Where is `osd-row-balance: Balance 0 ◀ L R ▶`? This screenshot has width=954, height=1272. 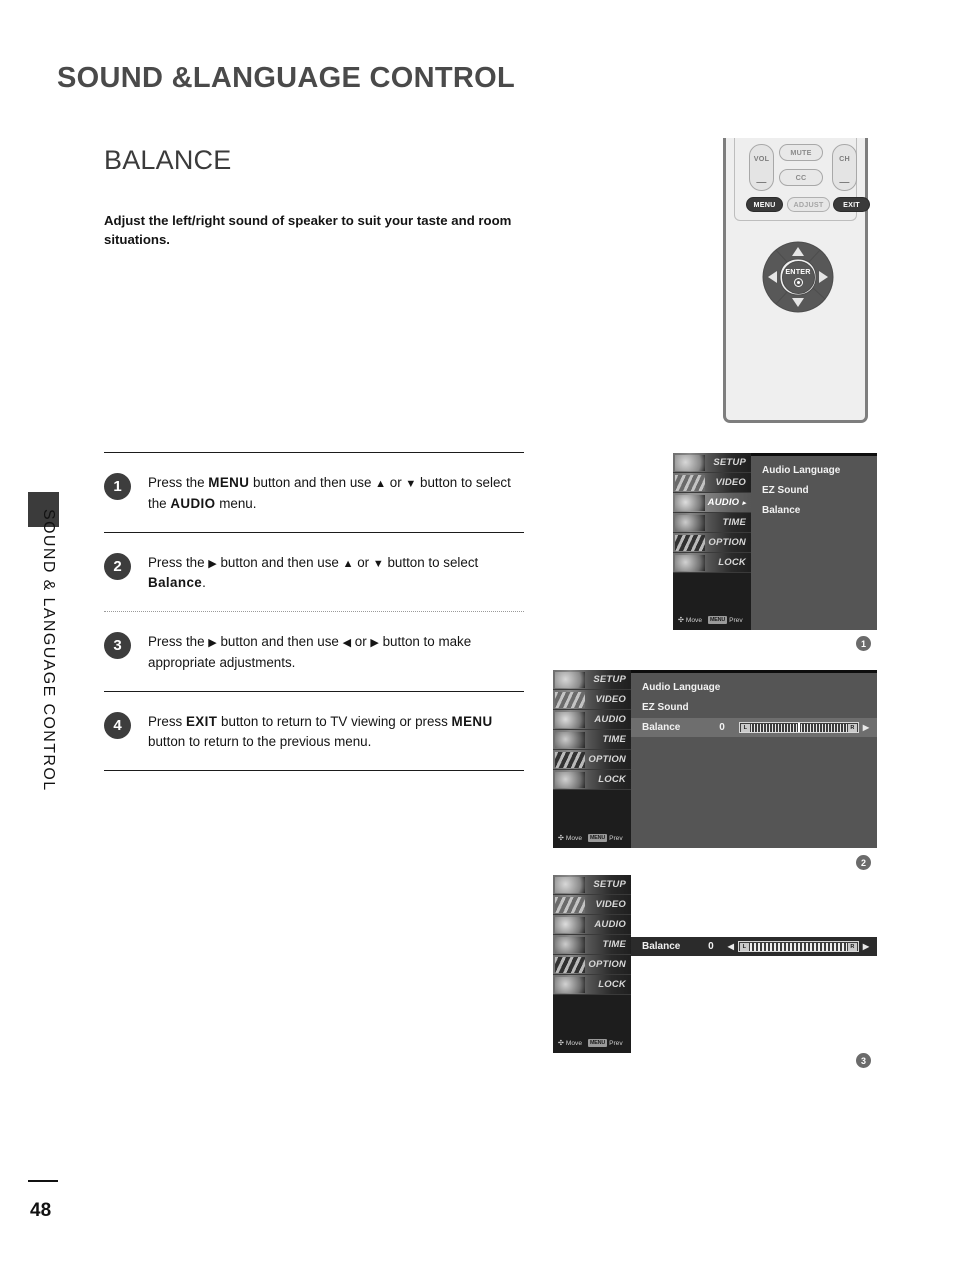 osd-row-balance: Balance 0 ◀ L R ▶ is located at coordinates (754, 946).